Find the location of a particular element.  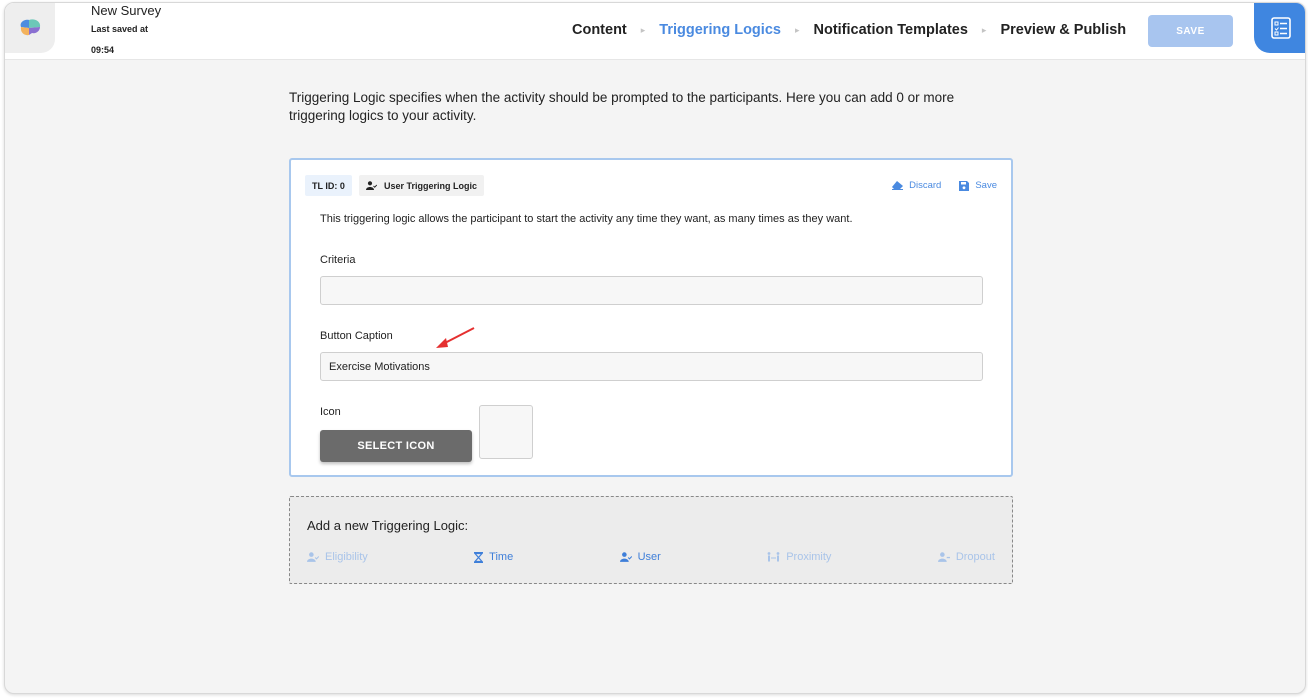

checklist-menu-button is located at coordinates (1279, 28).